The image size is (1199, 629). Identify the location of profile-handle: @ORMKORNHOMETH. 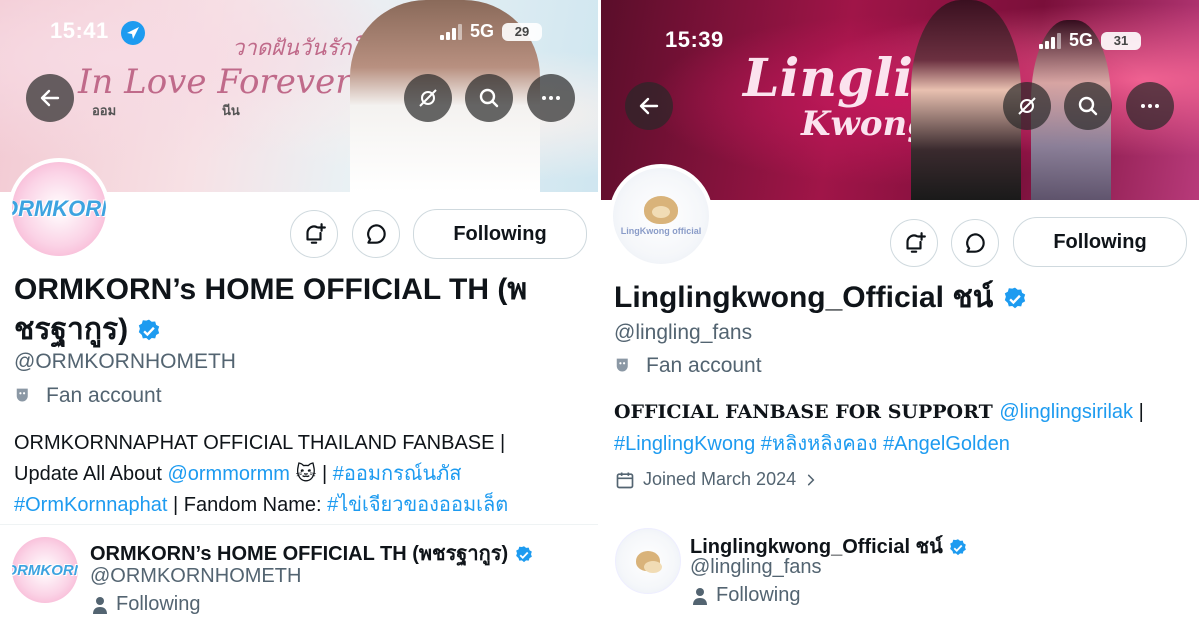
(125, 361).